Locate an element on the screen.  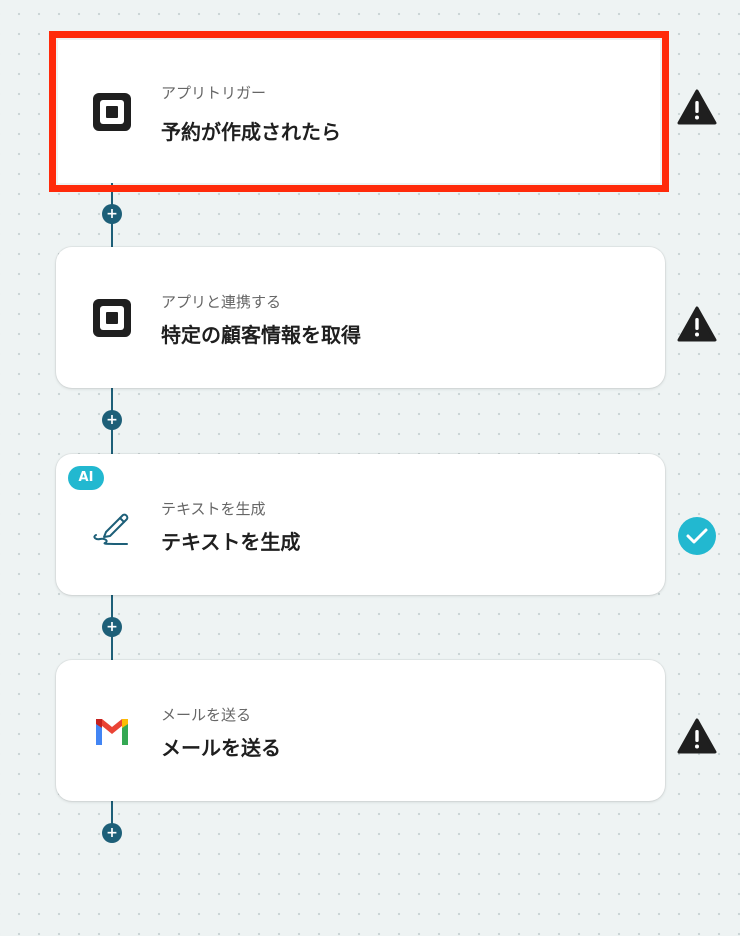
flow-step-card: アプリと連携する 特定の顧客情報を取得 is located at coordinates (360, 317).